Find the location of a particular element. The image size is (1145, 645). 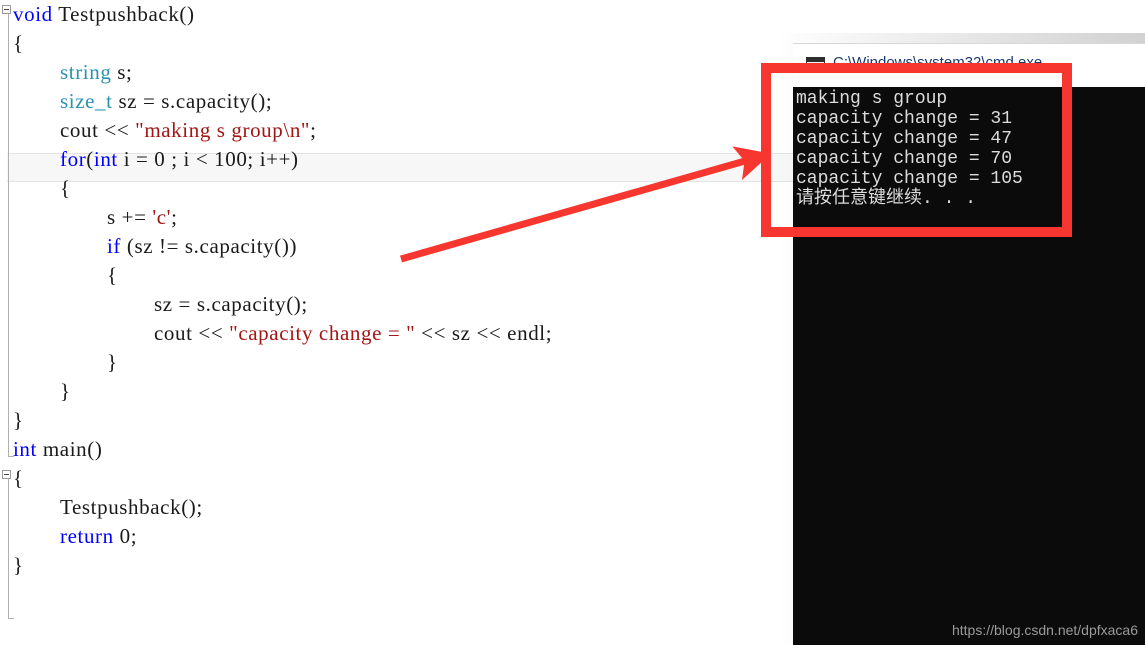

collapse-marker-main is located at coordinates (6, 474).